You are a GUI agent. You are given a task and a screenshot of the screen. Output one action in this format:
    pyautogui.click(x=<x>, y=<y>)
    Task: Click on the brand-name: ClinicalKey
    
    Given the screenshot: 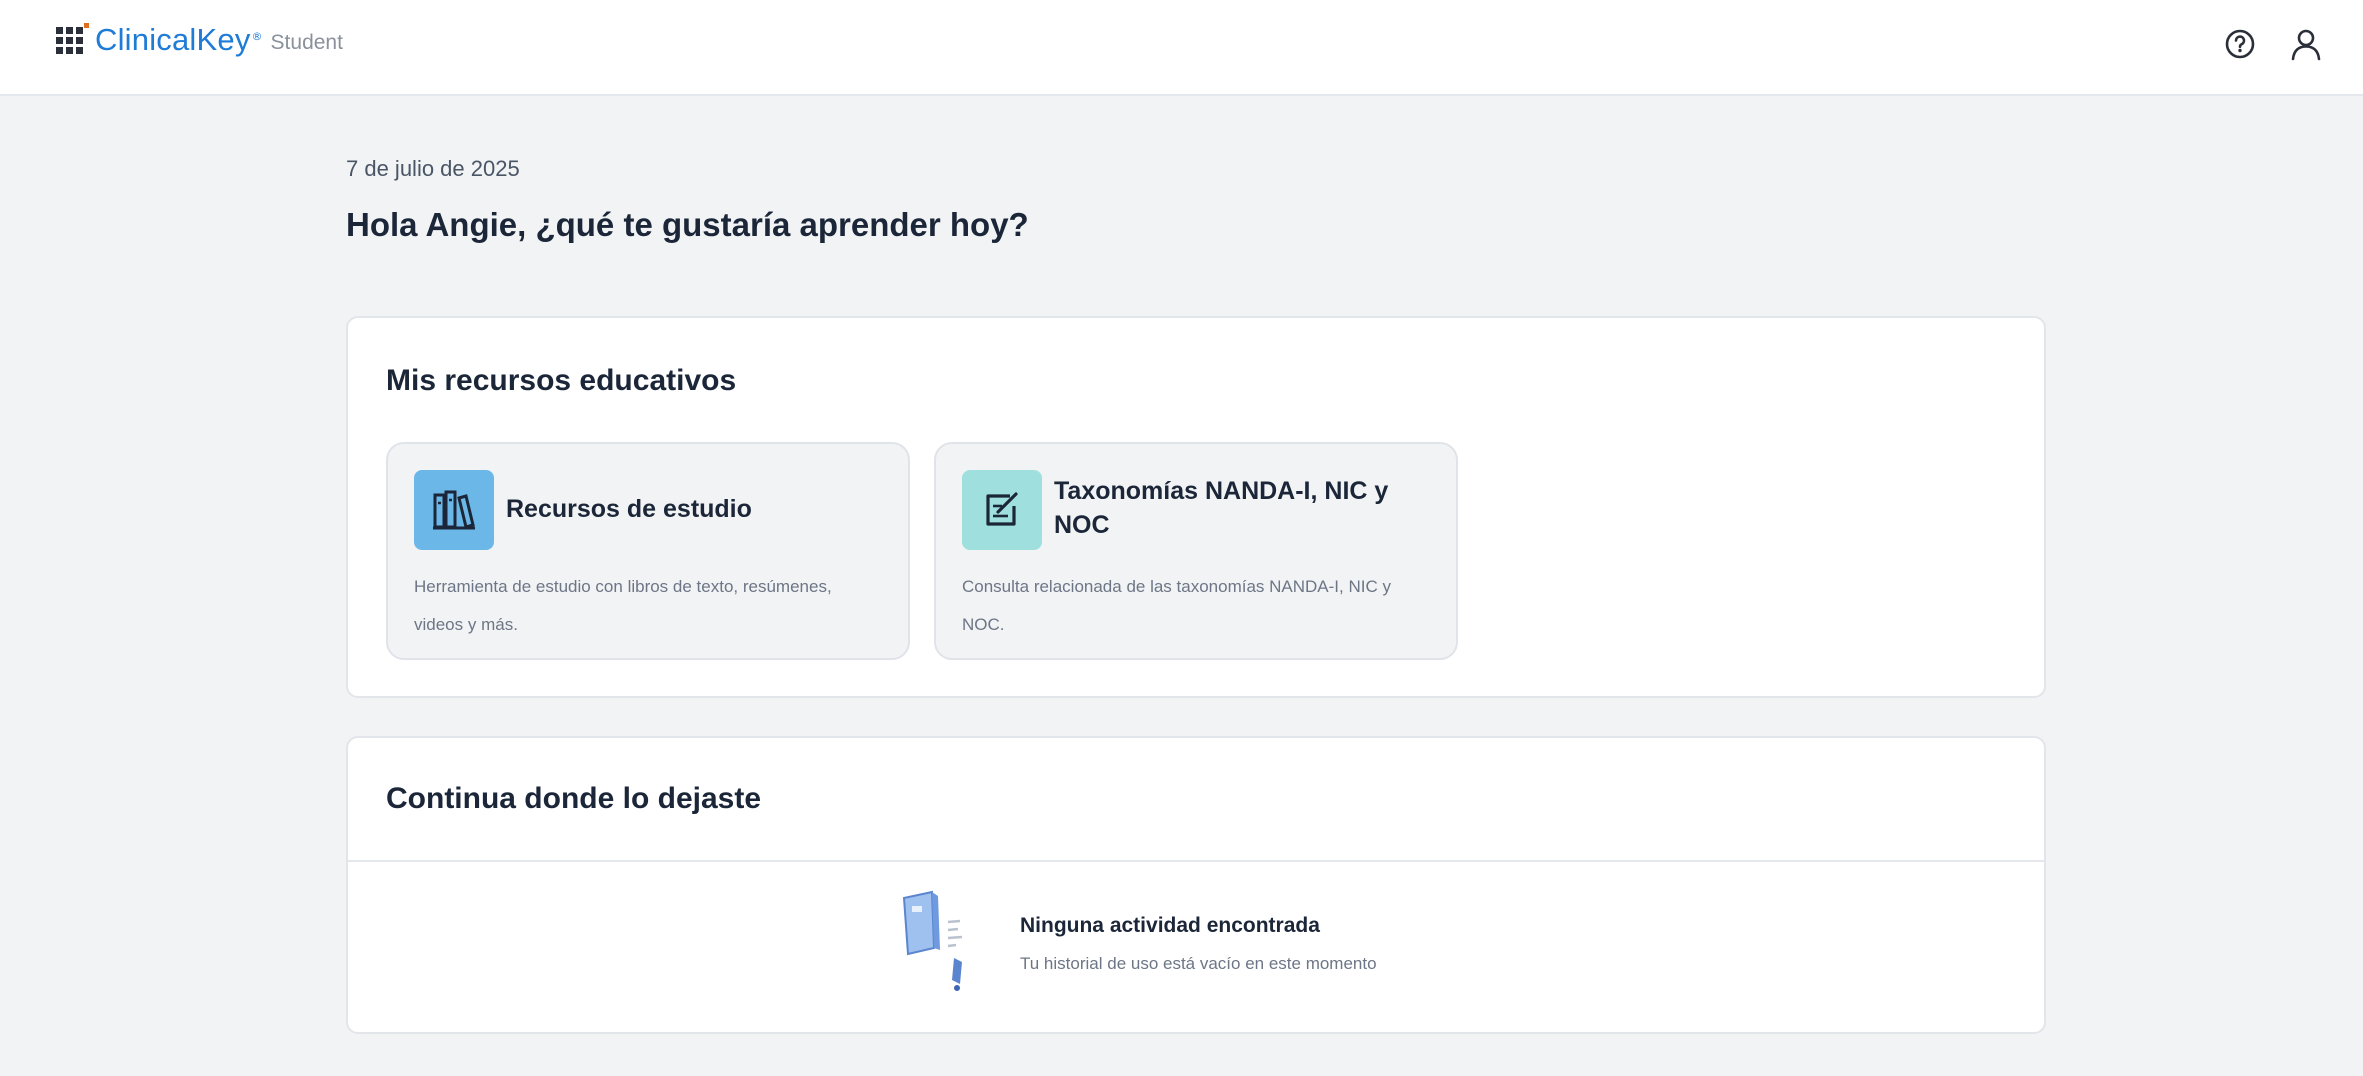 What is the action you would take?
    pyautogui.click(x=173, y=39)
    